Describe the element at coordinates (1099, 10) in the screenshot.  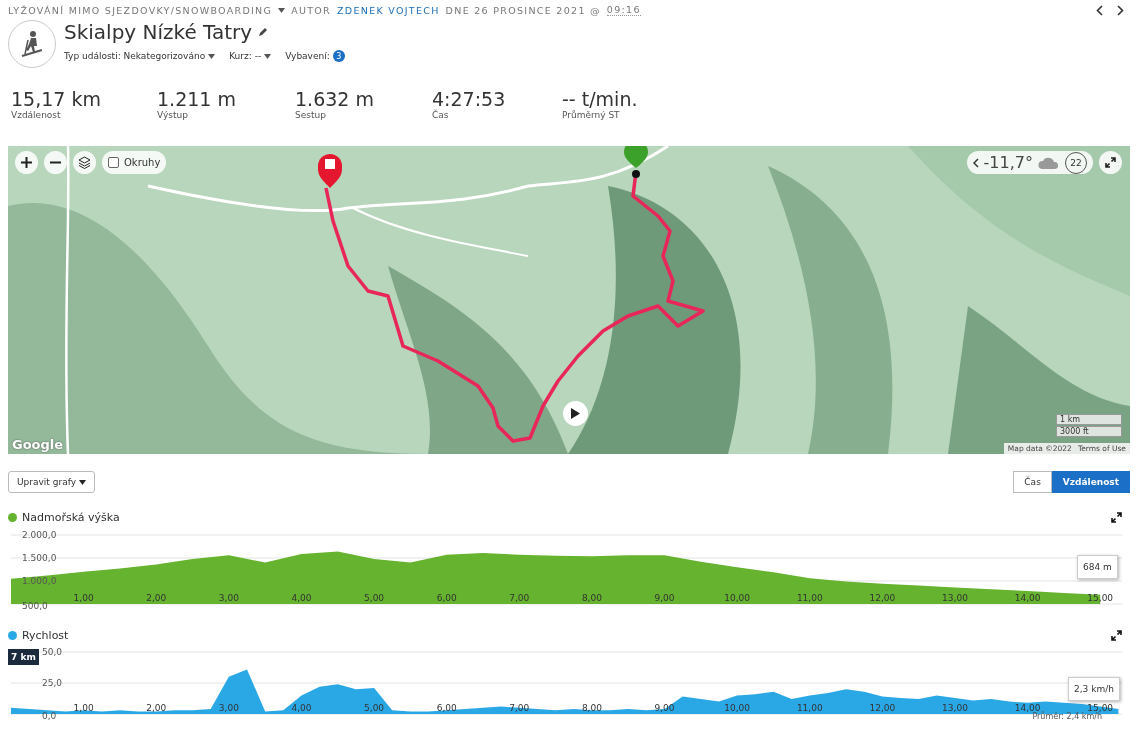
I see `previous-icon` at that location.